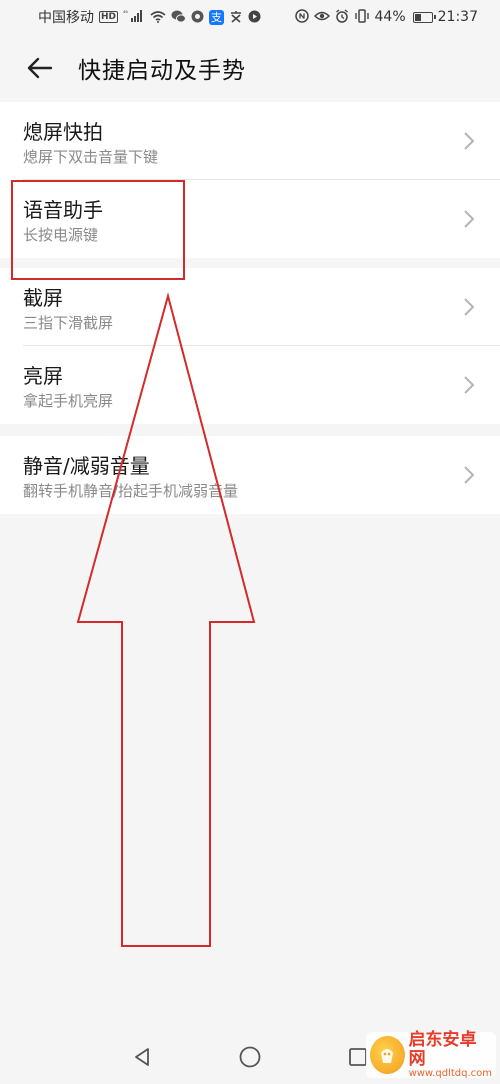 This screenshot has height=1084, width=500. What do you see at coordinates (250, 385) in the screenshot?
I see `setting-row-raise-to-wake: 亮屏 拿起手机亮屏` at bounding box center [250, 385].